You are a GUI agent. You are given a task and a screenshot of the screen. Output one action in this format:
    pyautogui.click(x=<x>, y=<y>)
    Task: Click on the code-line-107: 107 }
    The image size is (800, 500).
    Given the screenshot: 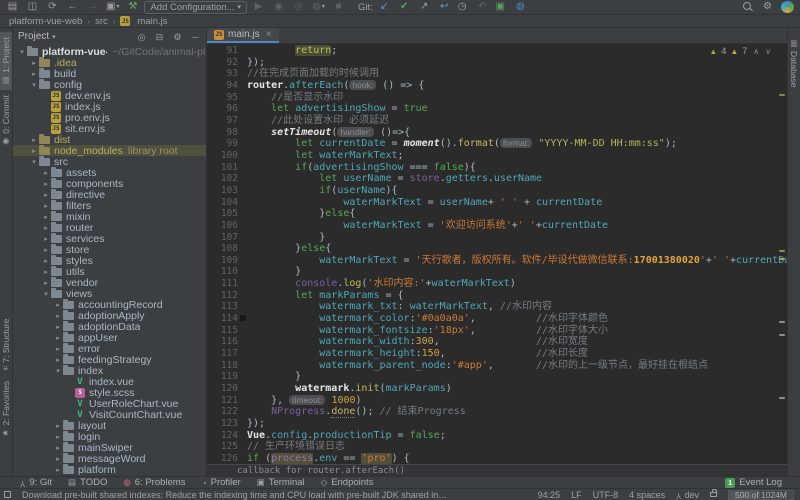 What is the action you would take?
    pyautogui.click(x=497, y=238)
    